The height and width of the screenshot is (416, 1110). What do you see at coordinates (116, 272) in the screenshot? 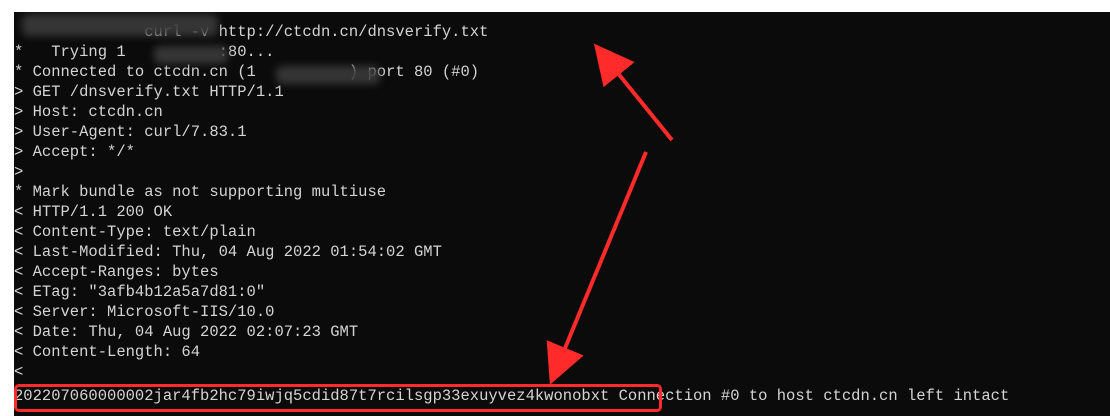
I see `terminal-line: < Accept-Ranges: bytes` at bounding box center [116, 272].